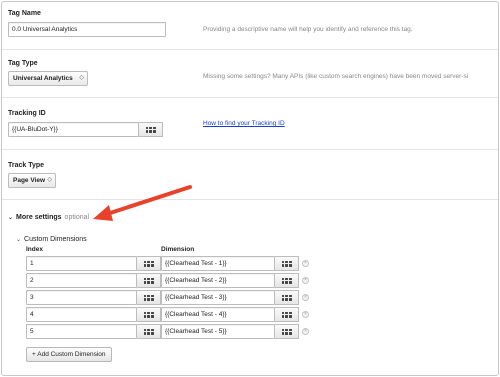 This screenshot has height=377, width=500. I want to click on track-type-section: Track Type Page View ◇, so click(250, 175).